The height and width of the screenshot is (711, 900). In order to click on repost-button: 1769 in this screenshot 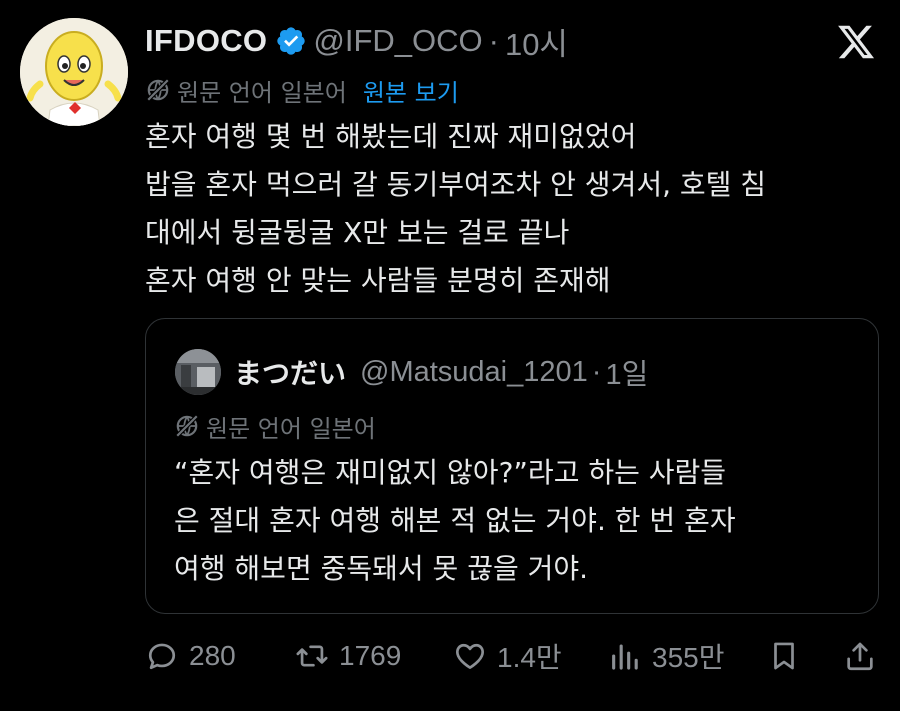, I will do `click(348, 656)`.